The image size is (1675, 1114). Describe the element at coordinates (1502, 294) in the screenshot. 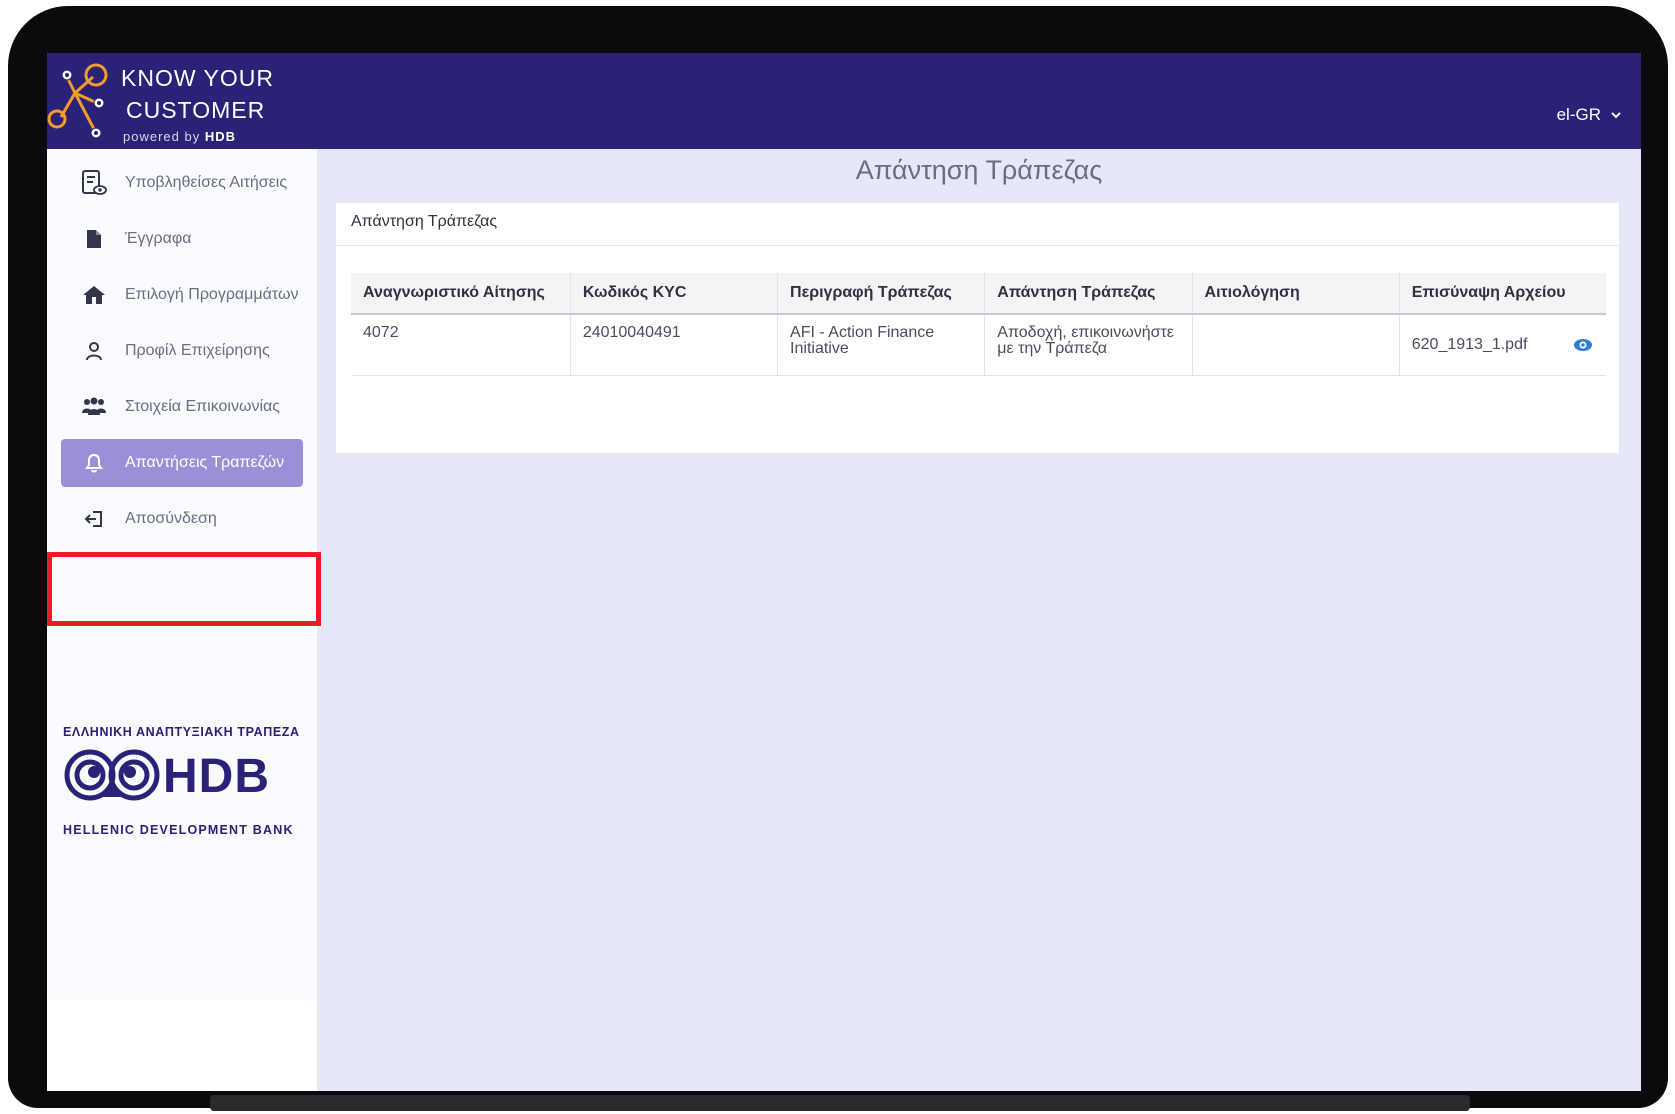

I see `column-header-attachment: Επισύναψη Αρχείου` at that location.